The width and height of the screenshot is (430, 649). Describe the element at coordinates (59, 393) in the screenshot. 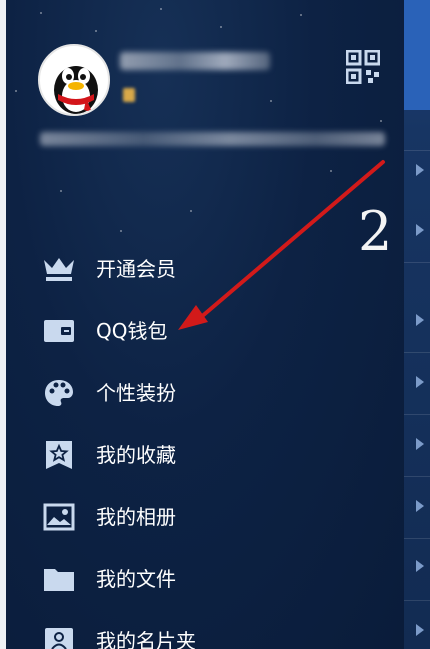

I see `palette-icon` at that location.